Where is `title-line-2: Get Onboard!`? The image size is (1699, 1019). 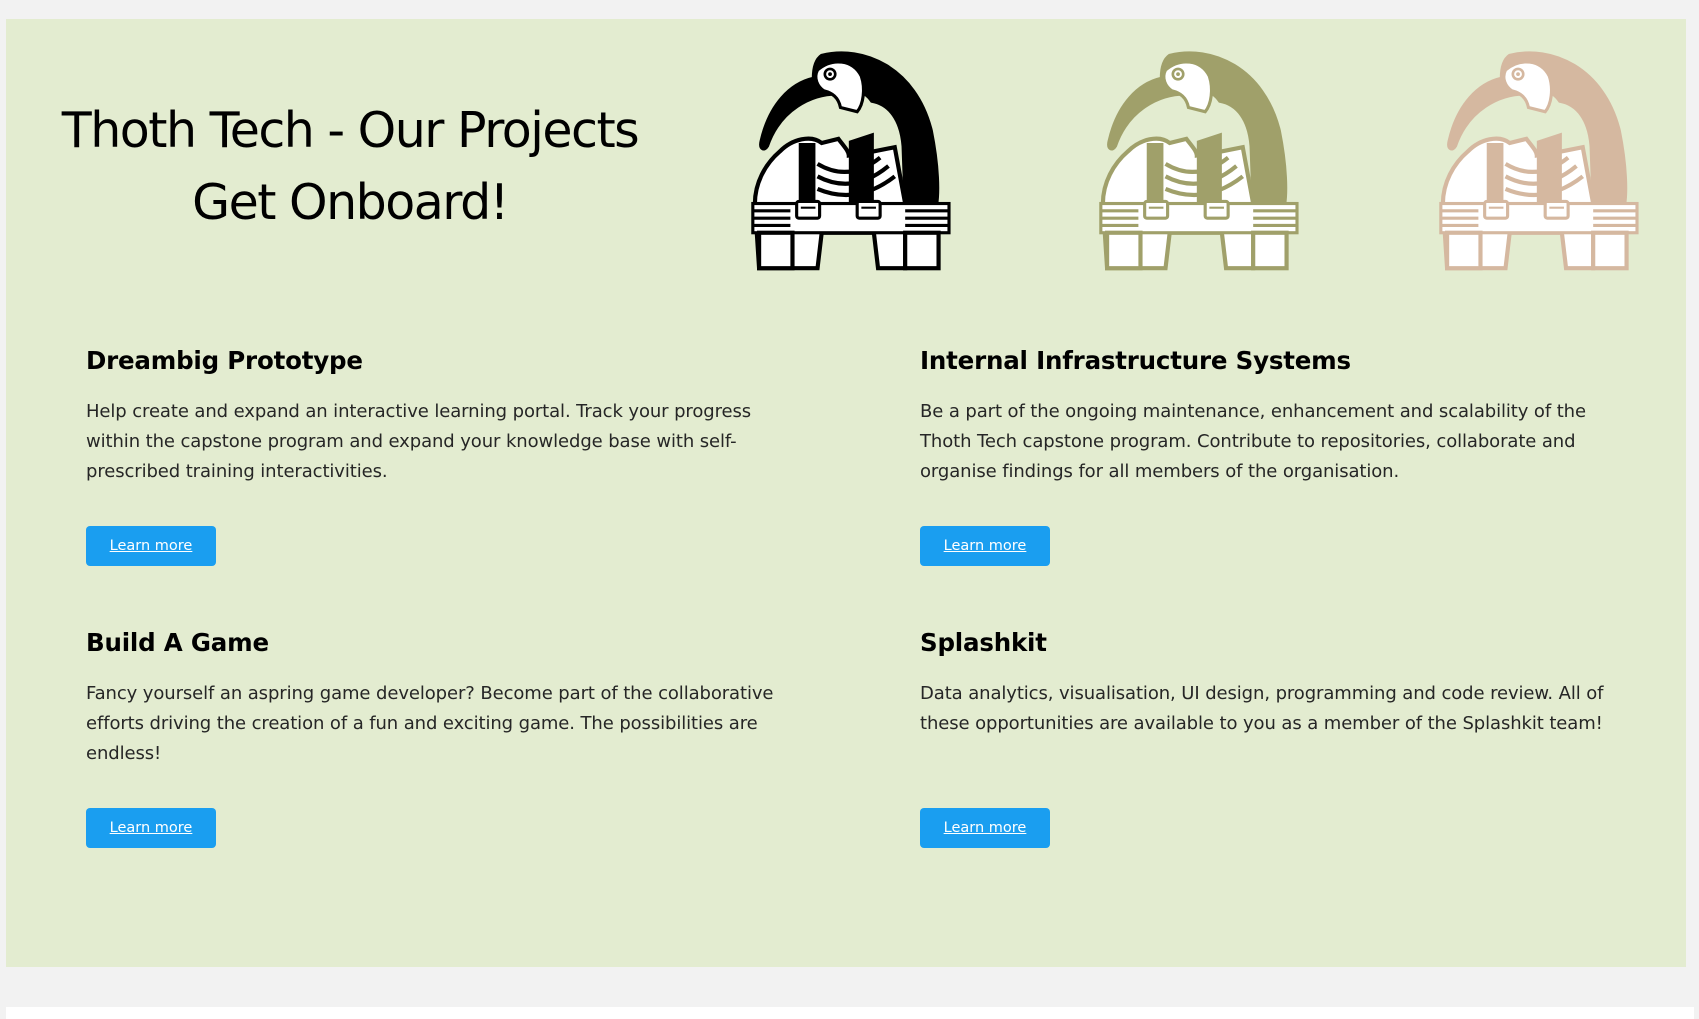
title-line-2: Get Onboard! is located at coordinates (350, 202).